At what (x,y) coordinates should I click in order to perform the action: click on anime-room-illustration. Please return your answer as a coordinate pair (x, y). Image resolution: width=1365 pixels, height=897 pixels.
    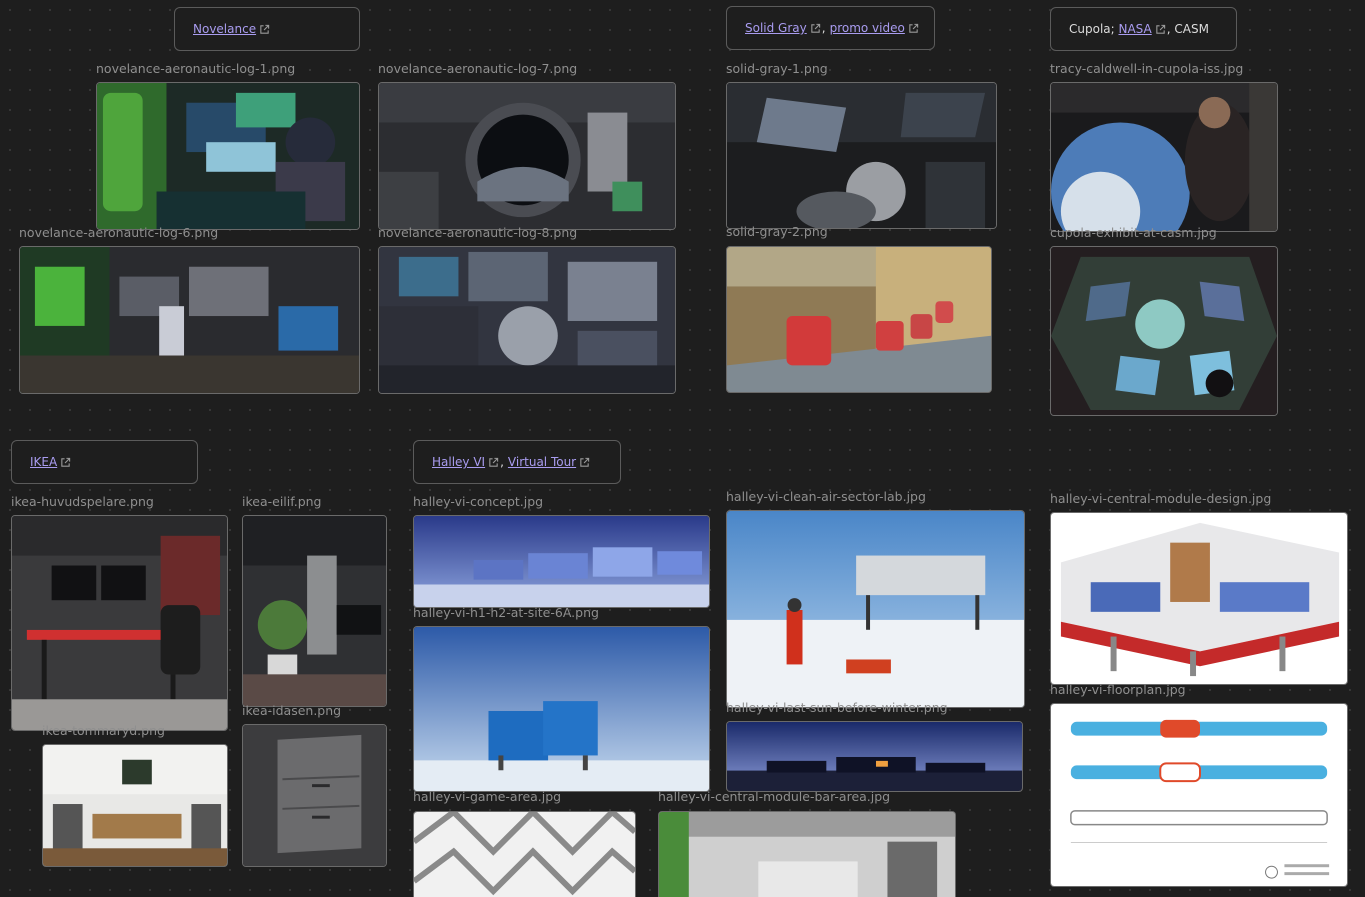
    Looking at the image, I should click on (189, 320).